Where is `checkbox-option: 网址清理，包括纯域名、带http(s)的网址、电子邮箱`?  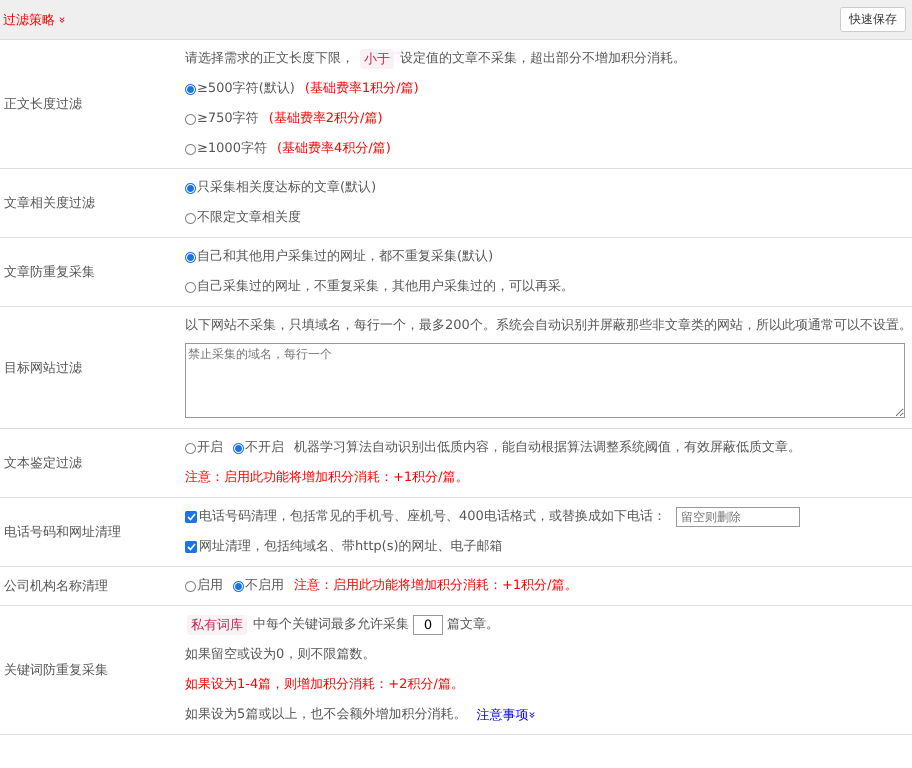
checkbox-option: 网址清理，包括纯域名、带http(s)的网址、电子邮箱 is located at coordinates (344, 547).